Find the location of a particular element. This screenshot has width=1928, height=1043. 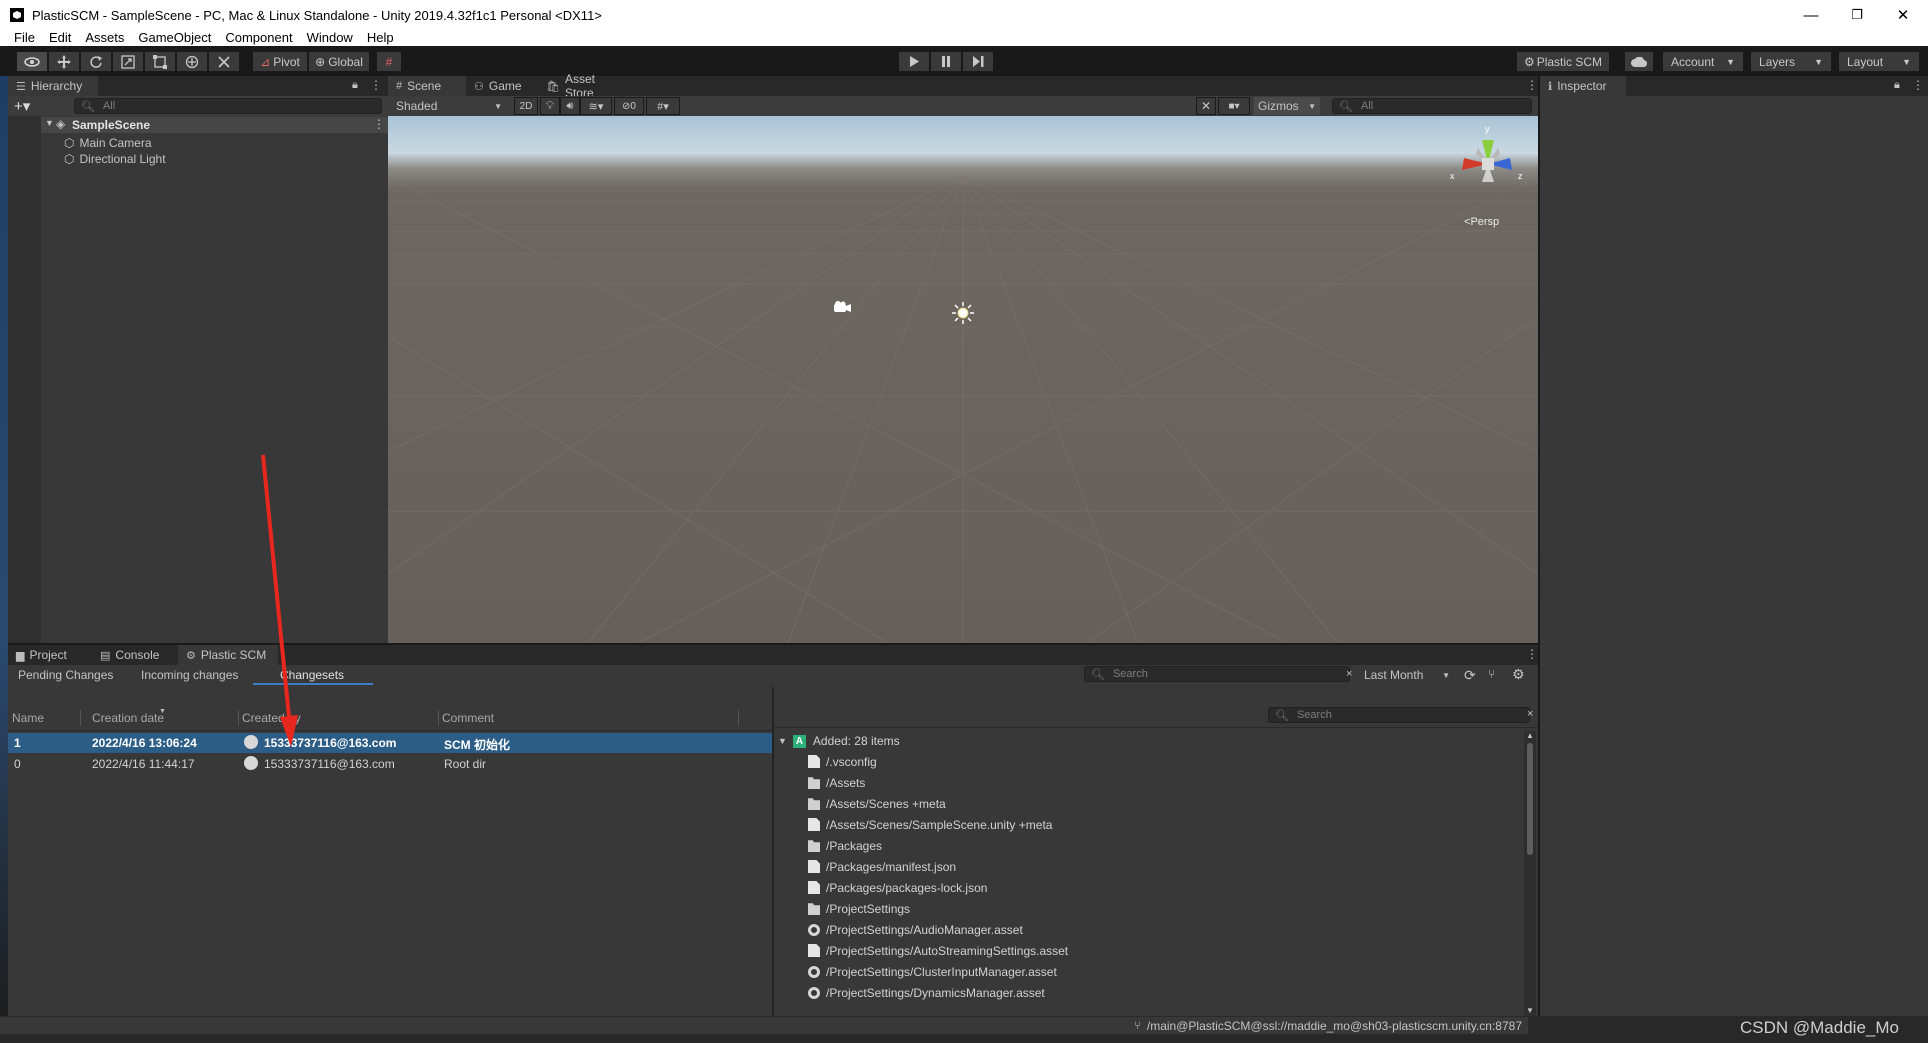

persp-label: <Persp is located at coordinates (1481, 222).